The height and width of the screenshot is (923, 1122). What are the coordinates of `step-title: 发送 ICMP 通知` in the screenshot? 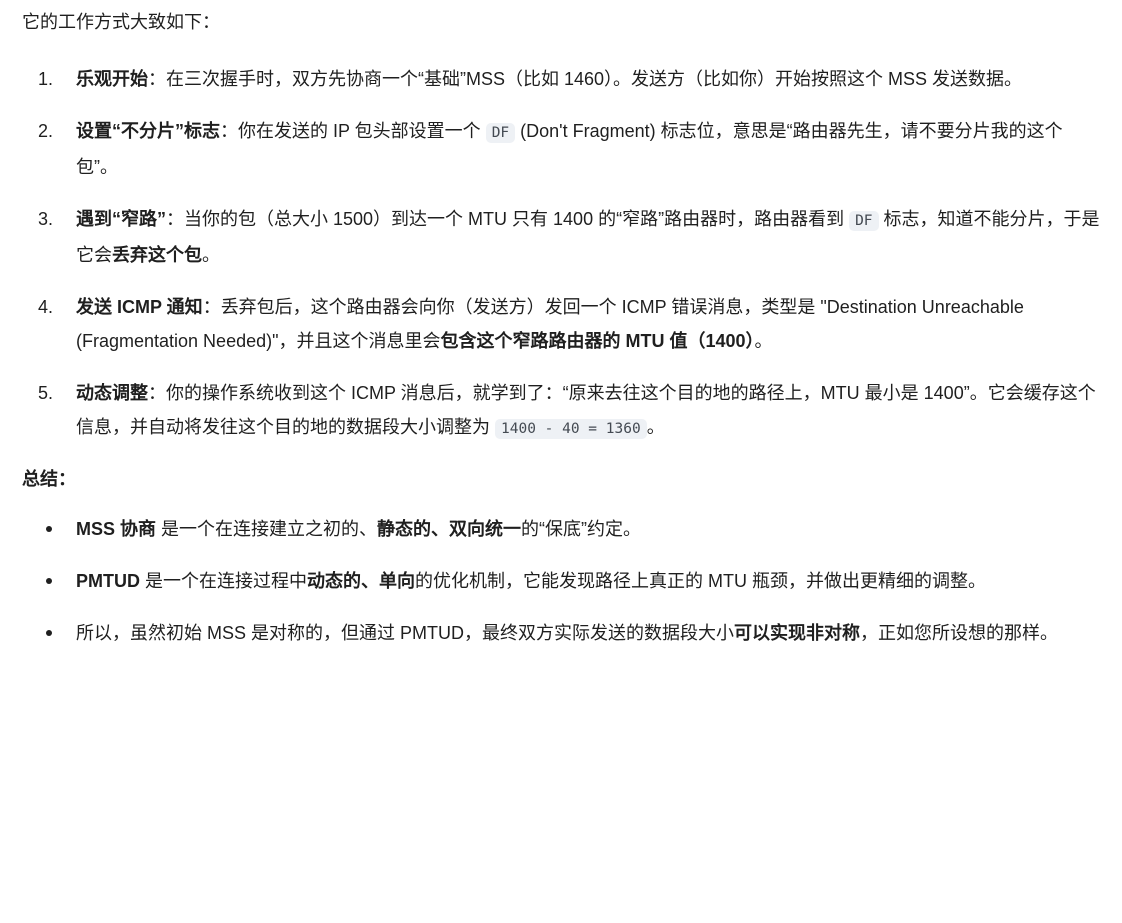 It's located at (139, 307).